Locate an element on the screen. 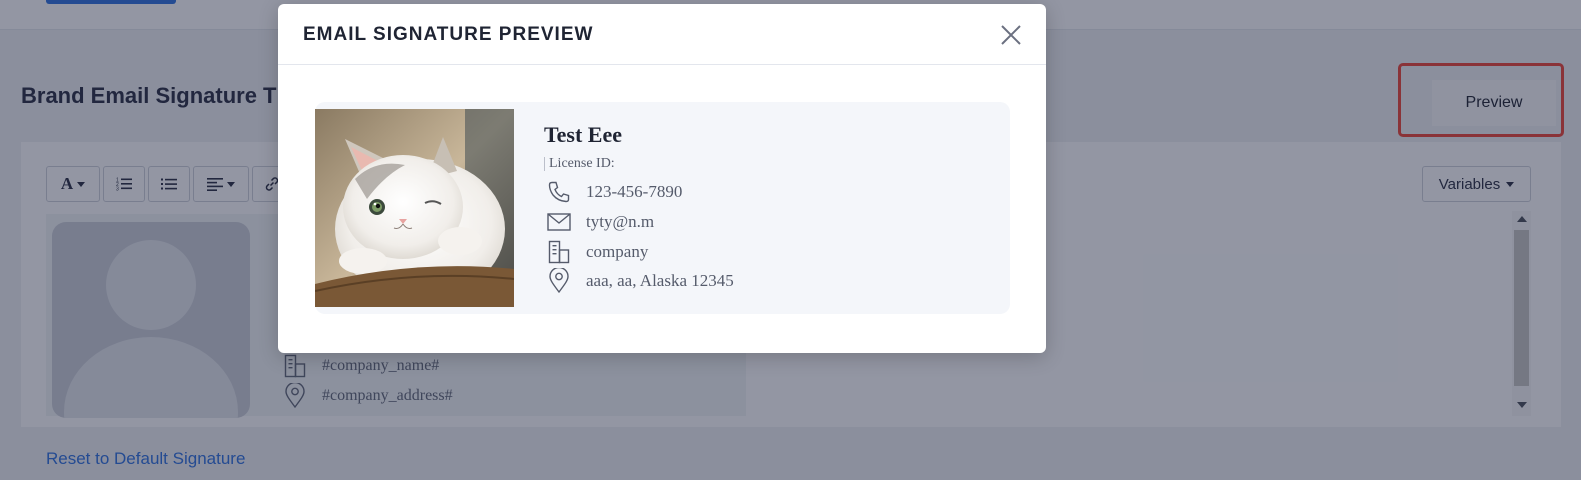 The height and width of the screenshot is (480, 1581). building-icon is located at coordinates (558, 251).